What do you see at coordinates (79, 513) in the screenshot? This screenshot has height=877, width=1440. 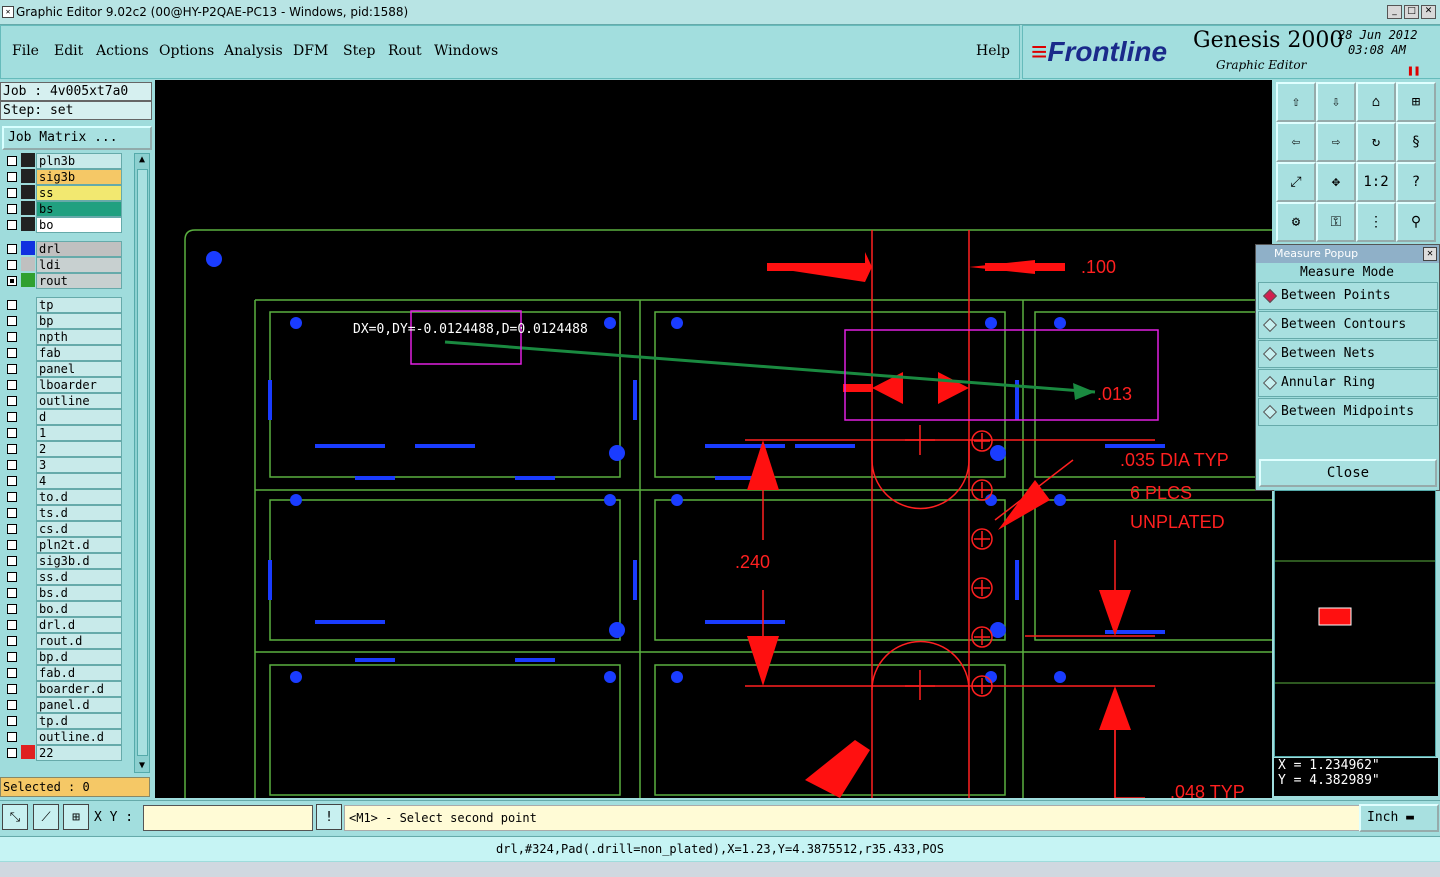 I see `layer-name: ts.d` at bounding box center [79, 513].